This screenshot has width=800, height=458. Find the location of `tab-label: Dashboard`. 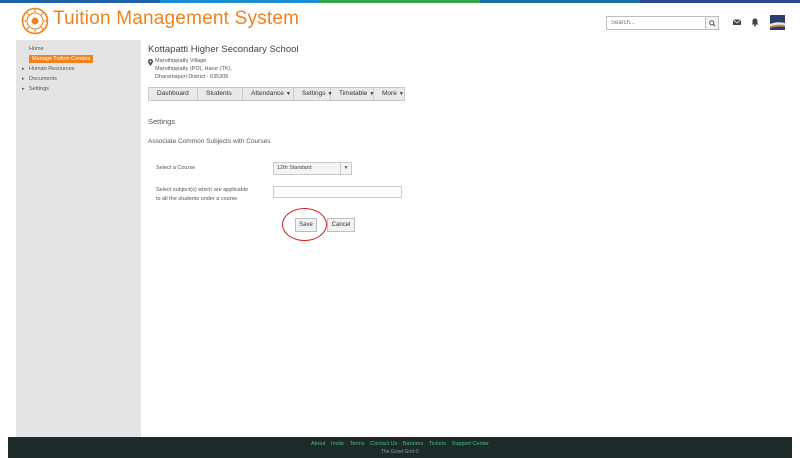

tab-label: Dashboard is located at coordinates (173, 93).